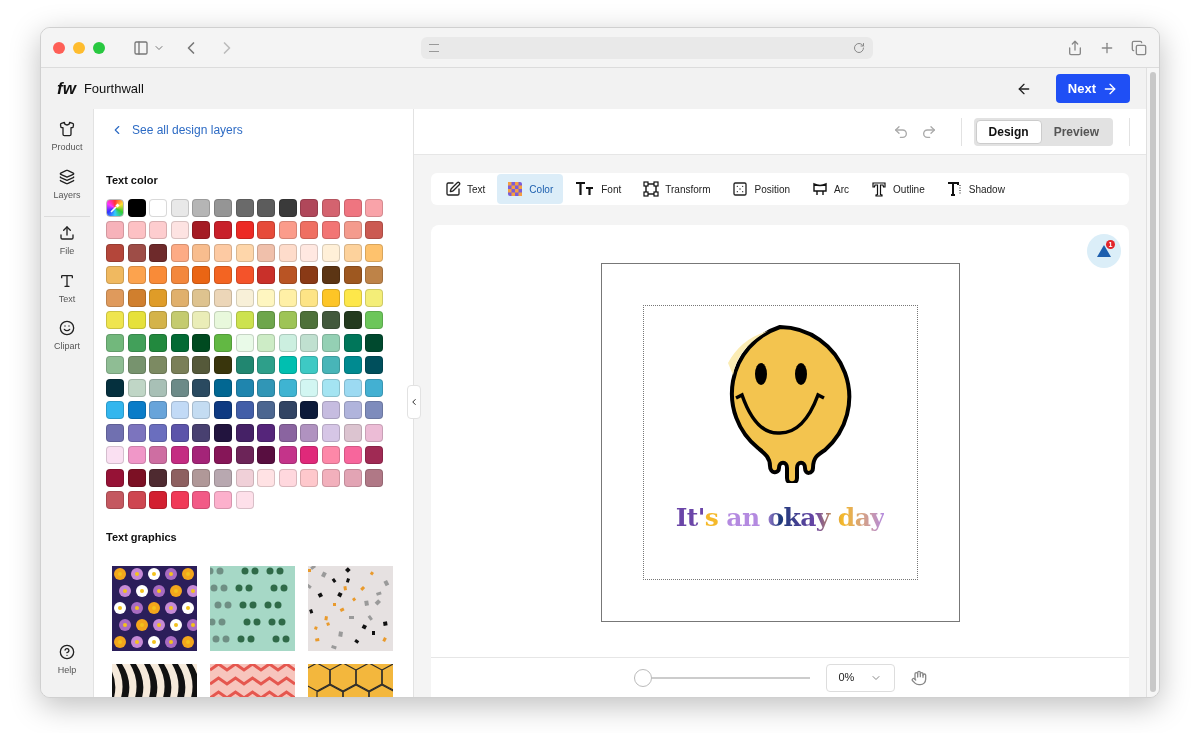 The height and width of the screenshot is (733, 1200). What do you see at coordinates (255, 130) in the screenshot?
I see `see-all-layers-link: See all design layers` at bounding box center [255, 130].